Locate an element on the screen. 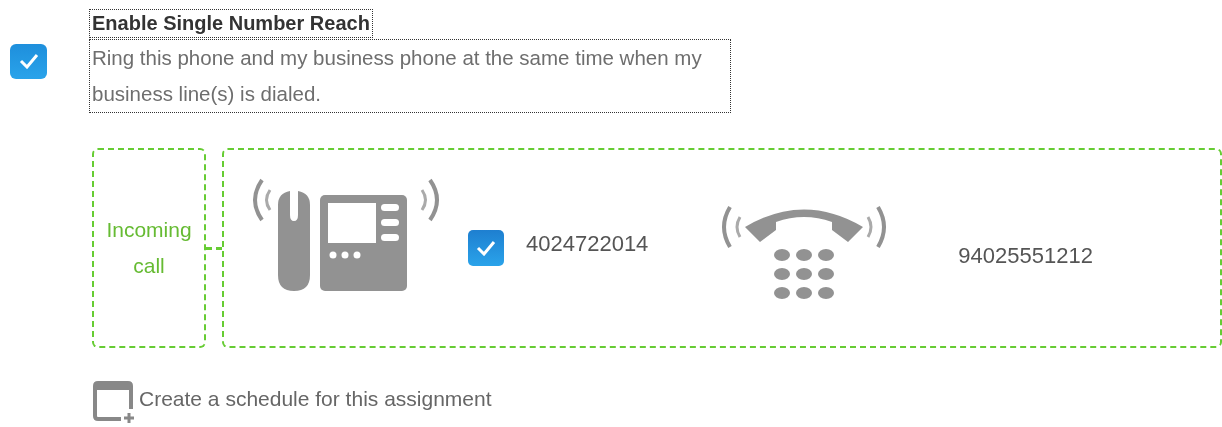  schedule-link: Create a schedule for this assignment is located at coordinates (315, 399).